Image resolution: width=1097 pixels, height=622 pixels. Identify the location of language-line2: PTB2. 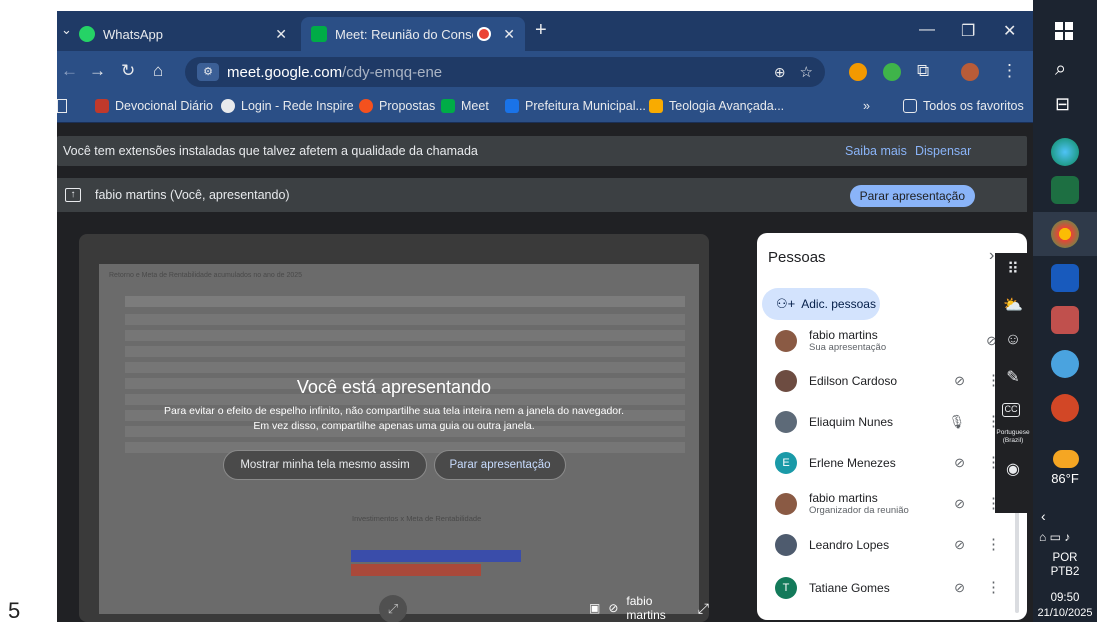
(1065, 572).